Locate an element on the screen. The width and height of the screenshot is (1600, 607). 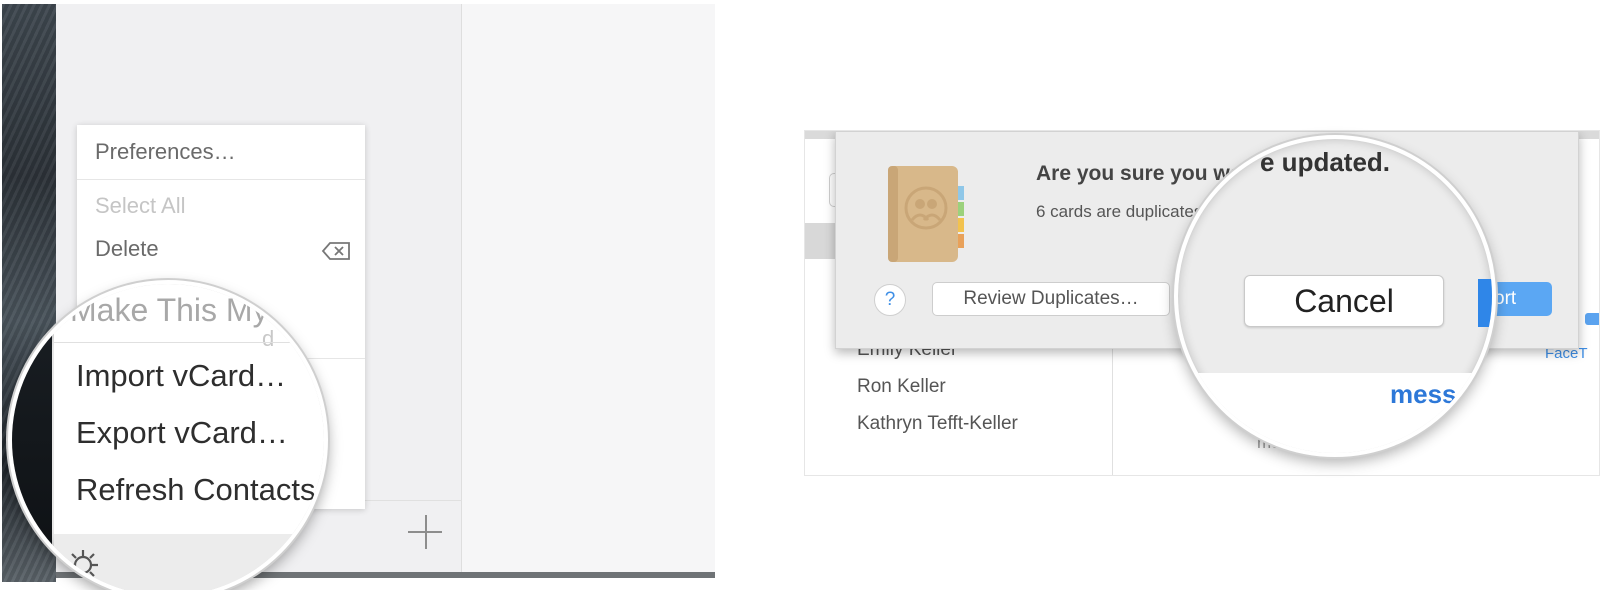
contacts-book-icon is located at coordinates (926, 214).